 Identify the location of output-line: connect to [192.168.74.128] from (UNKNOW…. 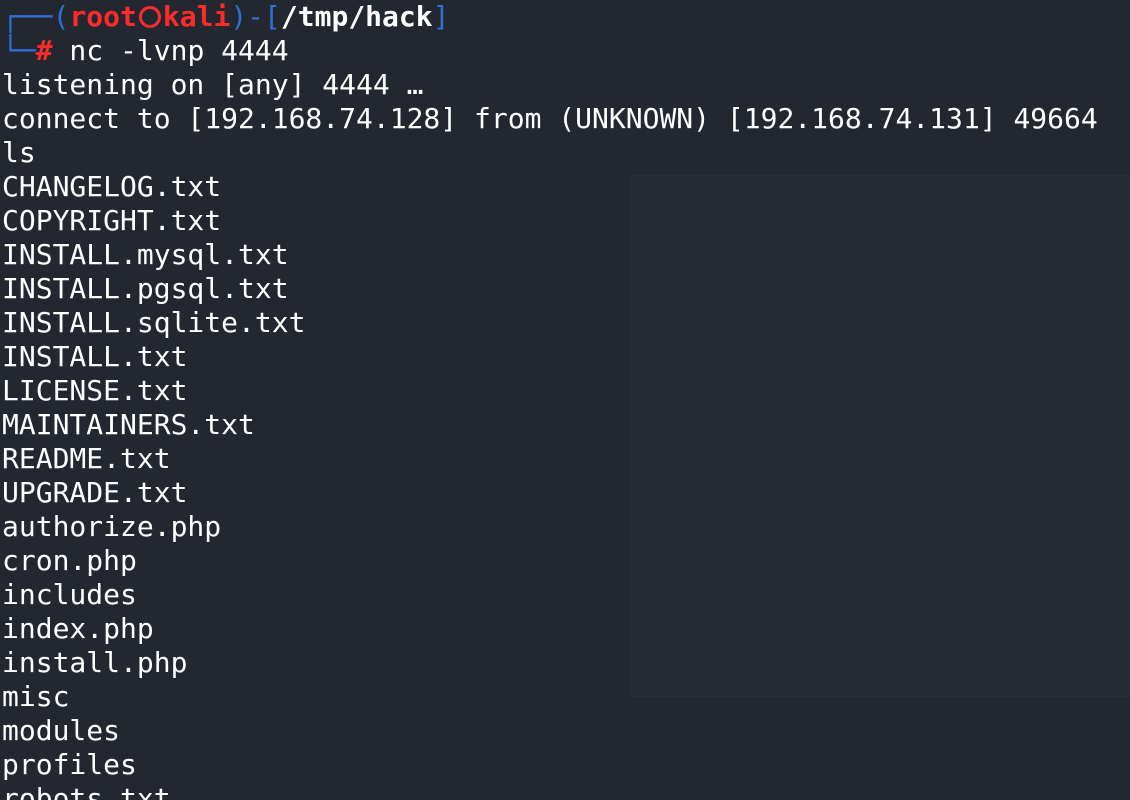
(550, 118).